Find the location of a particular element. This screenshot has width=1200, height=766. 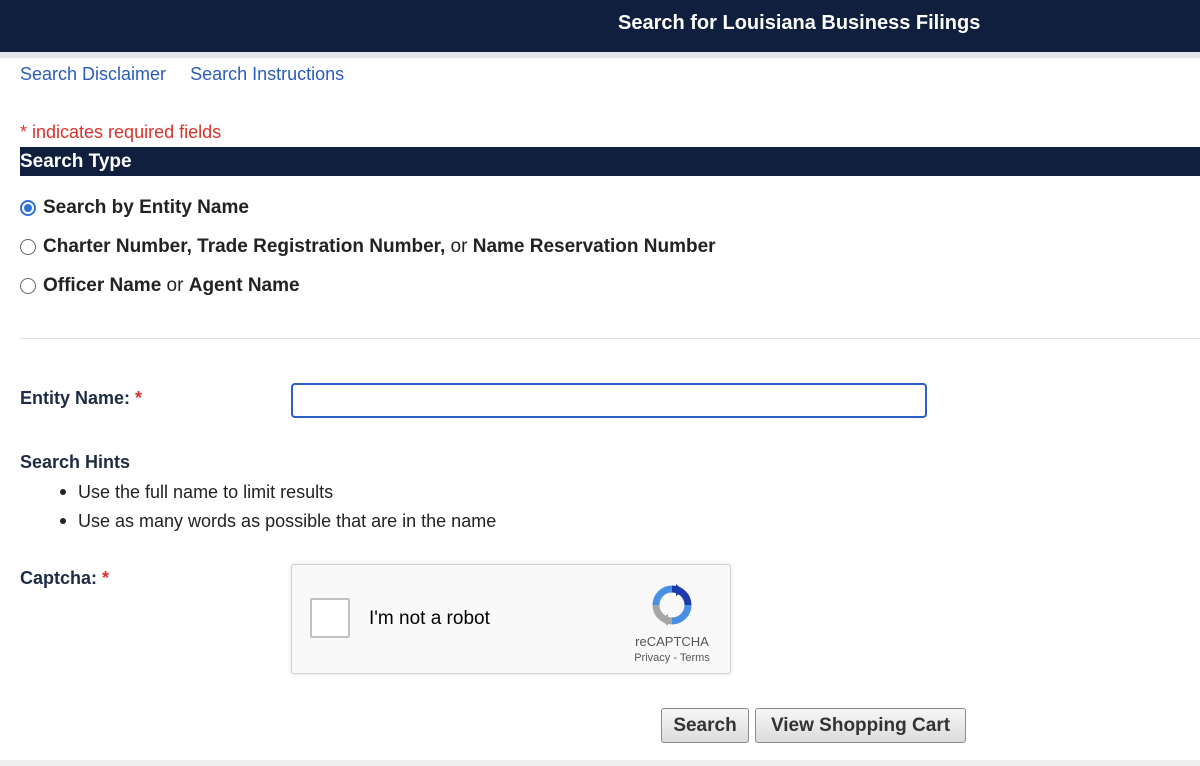

search-type-header: Search Type is located at coordinates (610, 161).